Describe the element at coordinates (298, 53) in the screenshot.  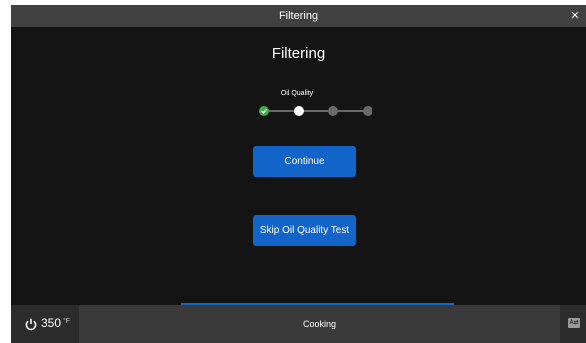
I see `page-title: Filtering` at that location.